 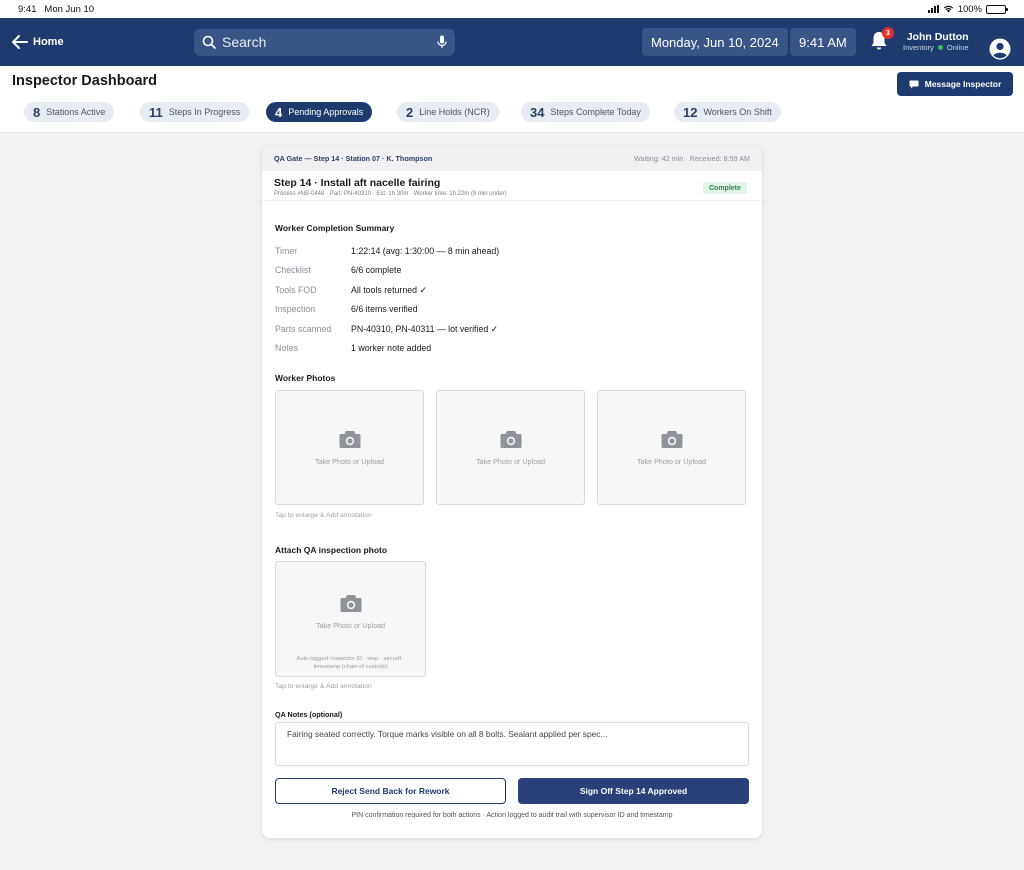 What do you see at coordinates (350, 625) in the screenshot?
I see `qa-photo-label: Take Photo or Upload` at bounding box center [350, 625].